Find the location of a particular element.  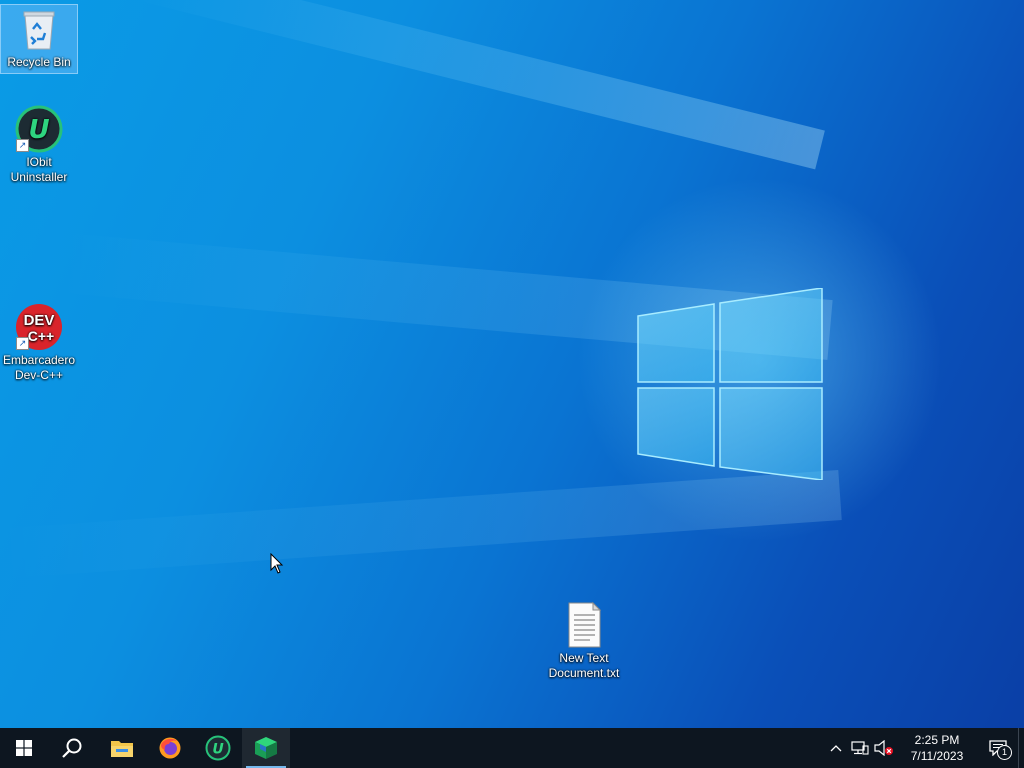

volume-muted-icon is located at coordinates (883, 748).